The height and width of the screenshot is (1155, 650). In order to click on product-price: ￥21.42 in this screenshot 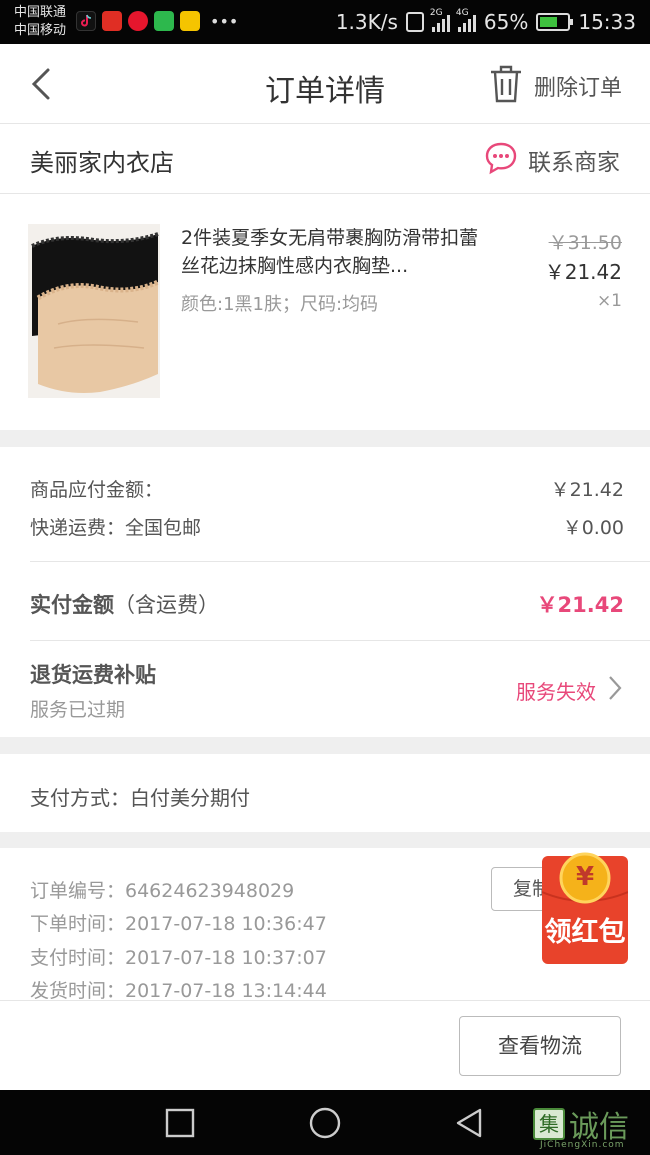, I will do `click(583, 272)`.